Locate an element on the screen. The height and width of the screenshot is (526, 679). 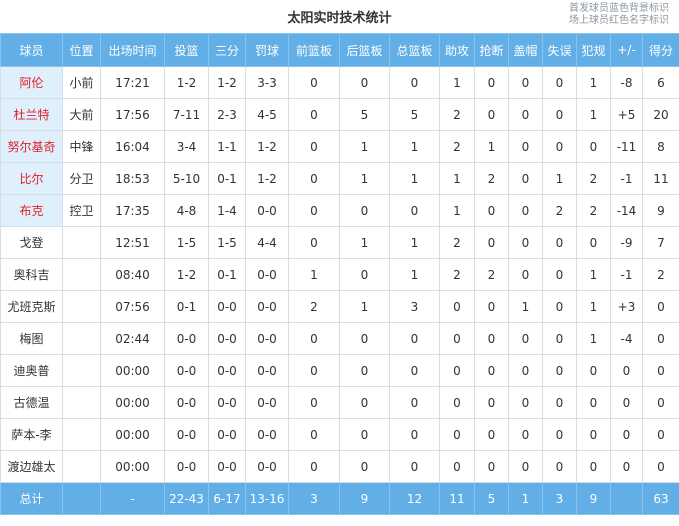
player-name-link: 萨本-李 is located at coordinates (31, 434).